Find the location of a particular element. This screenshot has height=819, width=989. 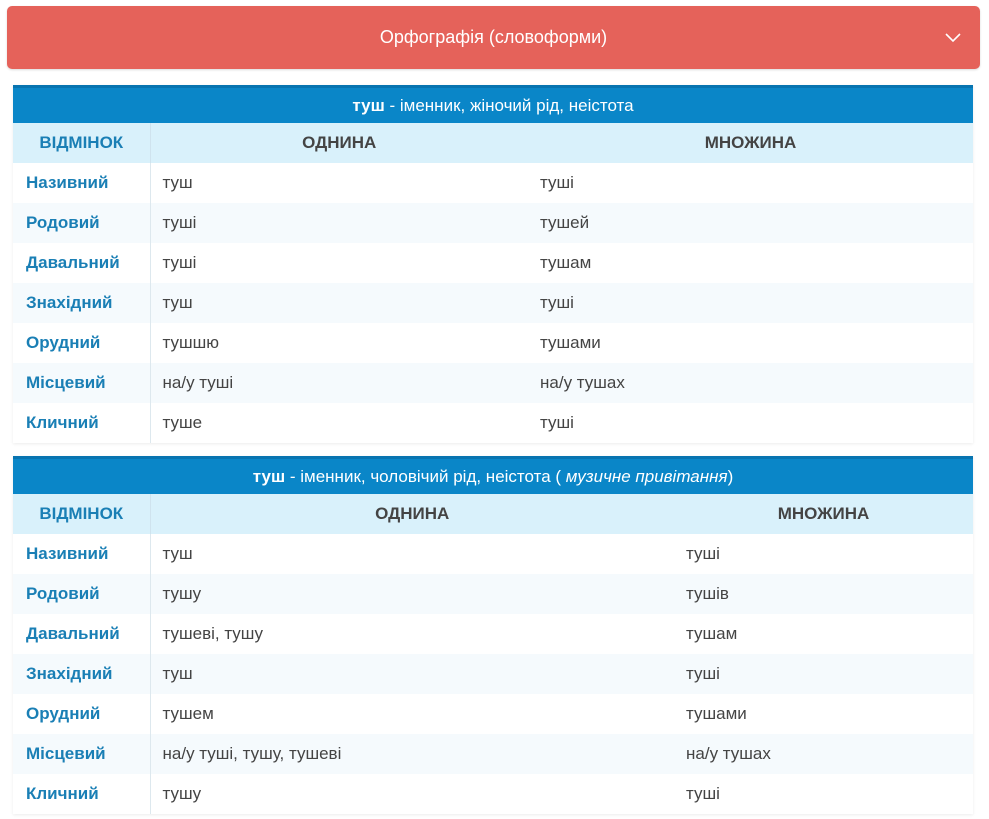

table-row: Родовий туші тушей is located at coordinates (493, 223).